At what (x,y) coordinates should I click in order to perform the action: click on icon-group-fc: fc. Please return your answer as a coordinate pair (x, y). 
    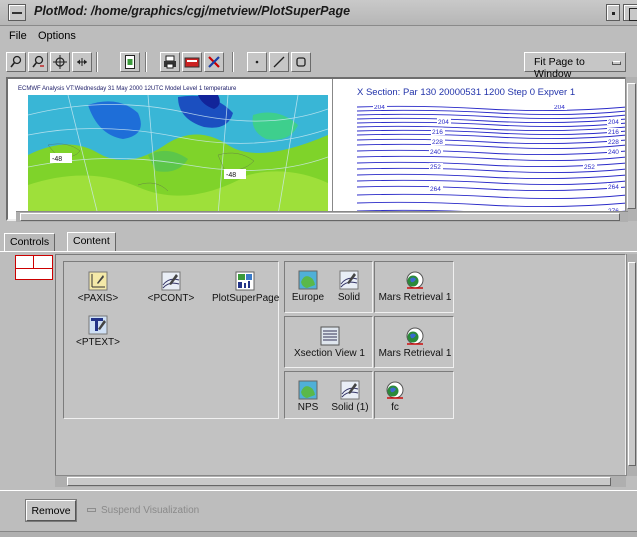
    Looking at the image, I should click on (414, 395).